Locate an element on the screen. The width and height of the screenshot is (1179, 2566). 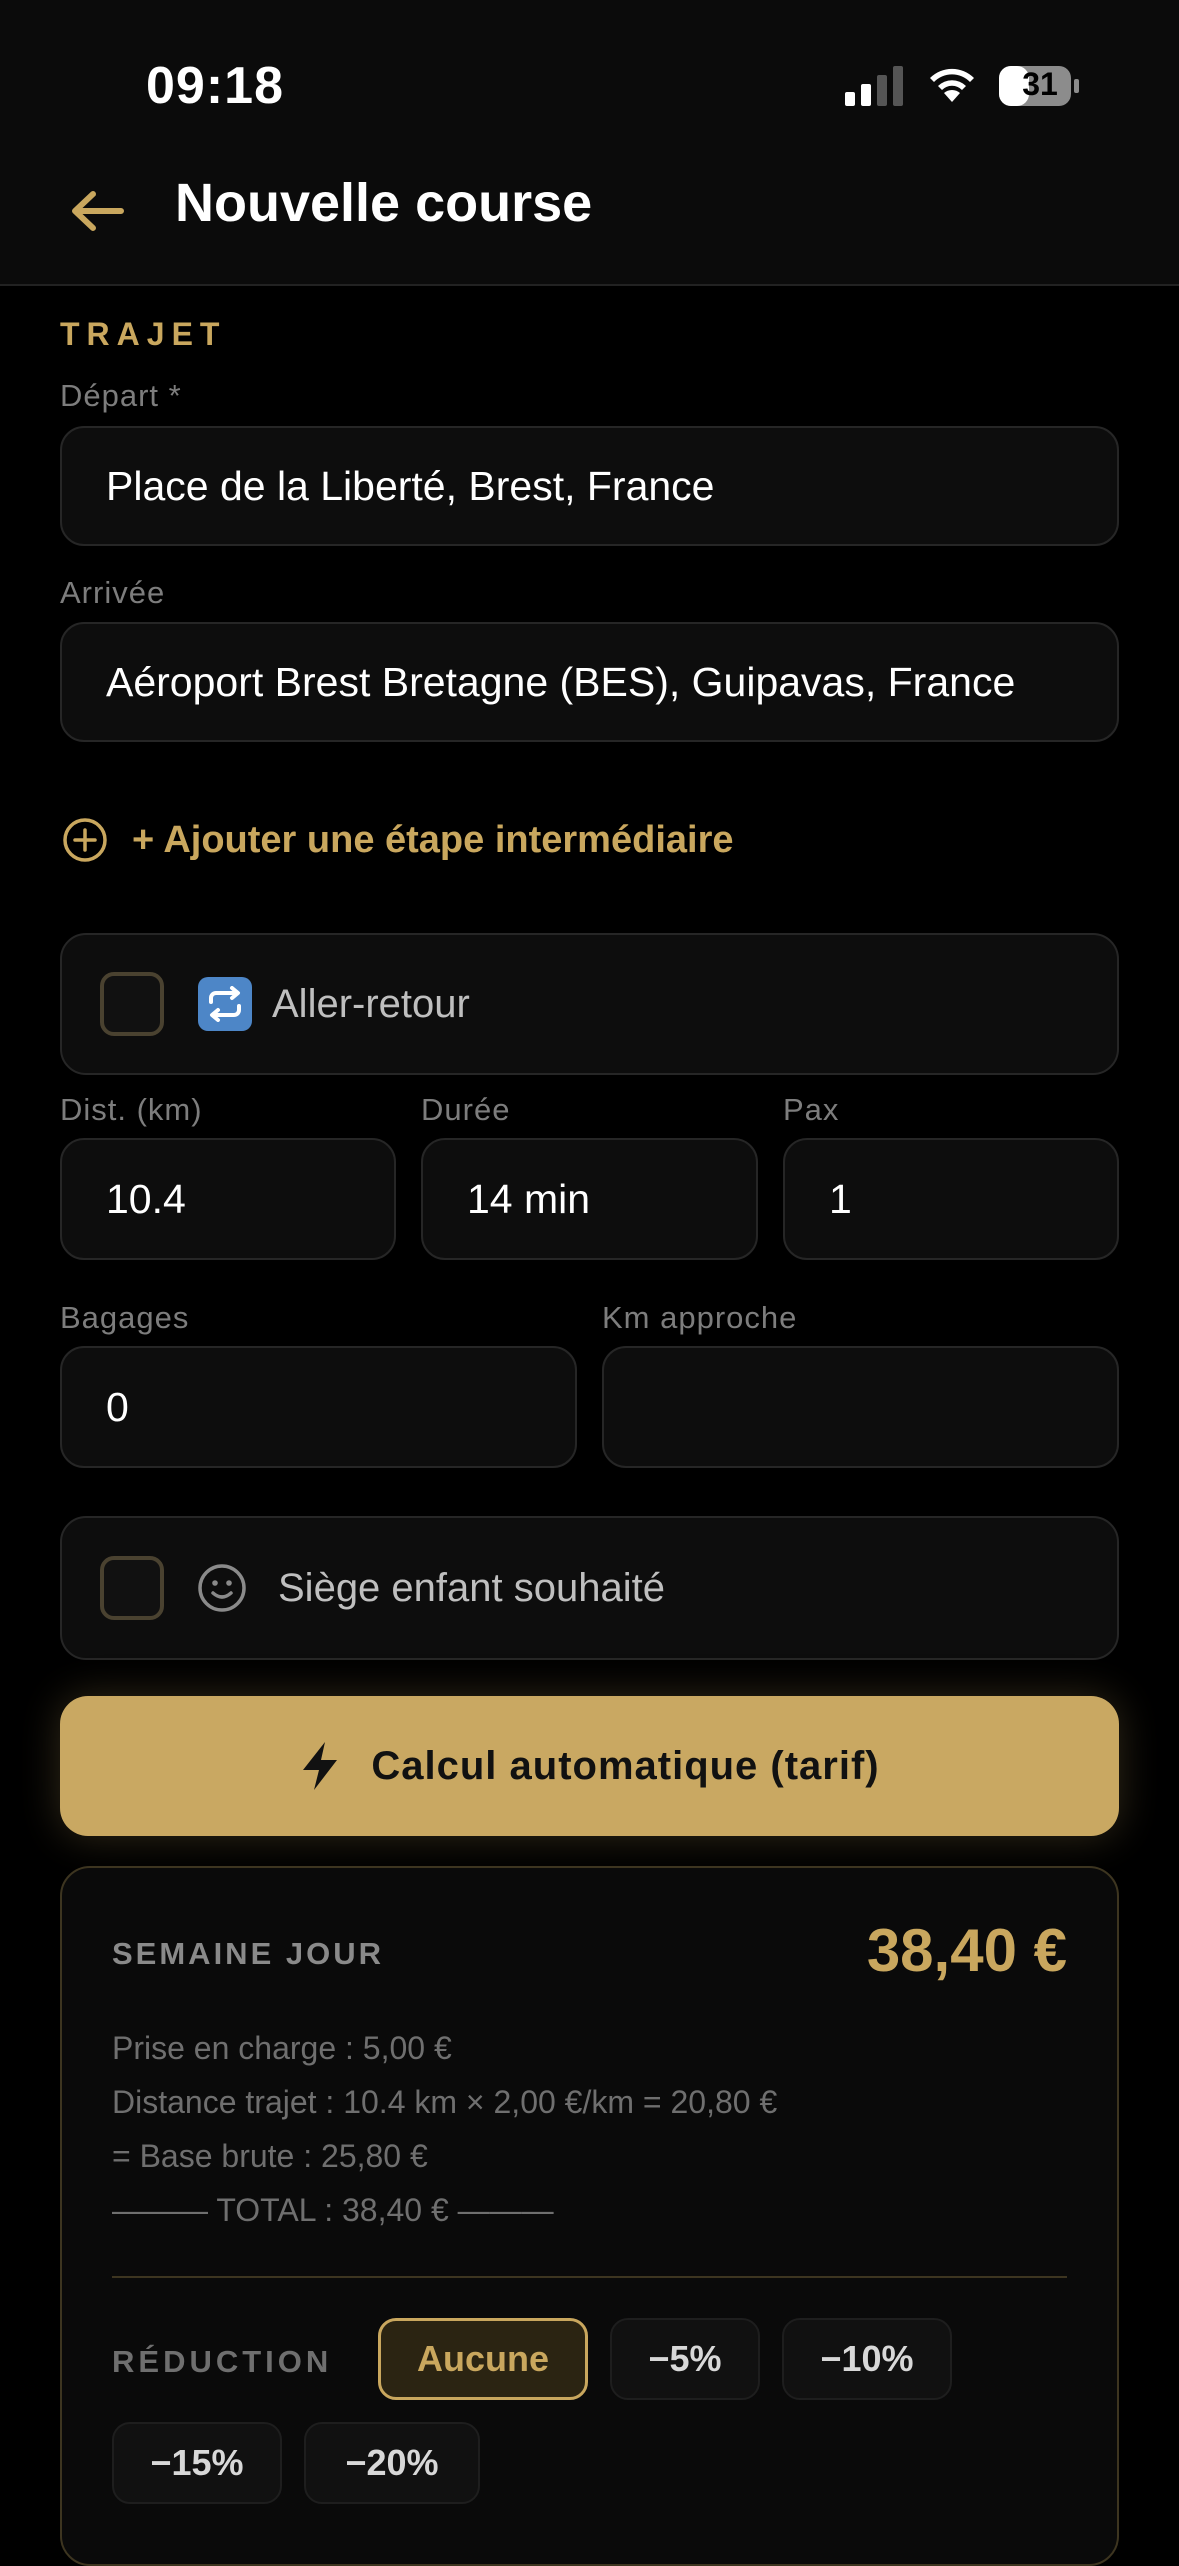
breakdown-line: Prise en charge : 5,00 € is located at coordinates (282, 2048).